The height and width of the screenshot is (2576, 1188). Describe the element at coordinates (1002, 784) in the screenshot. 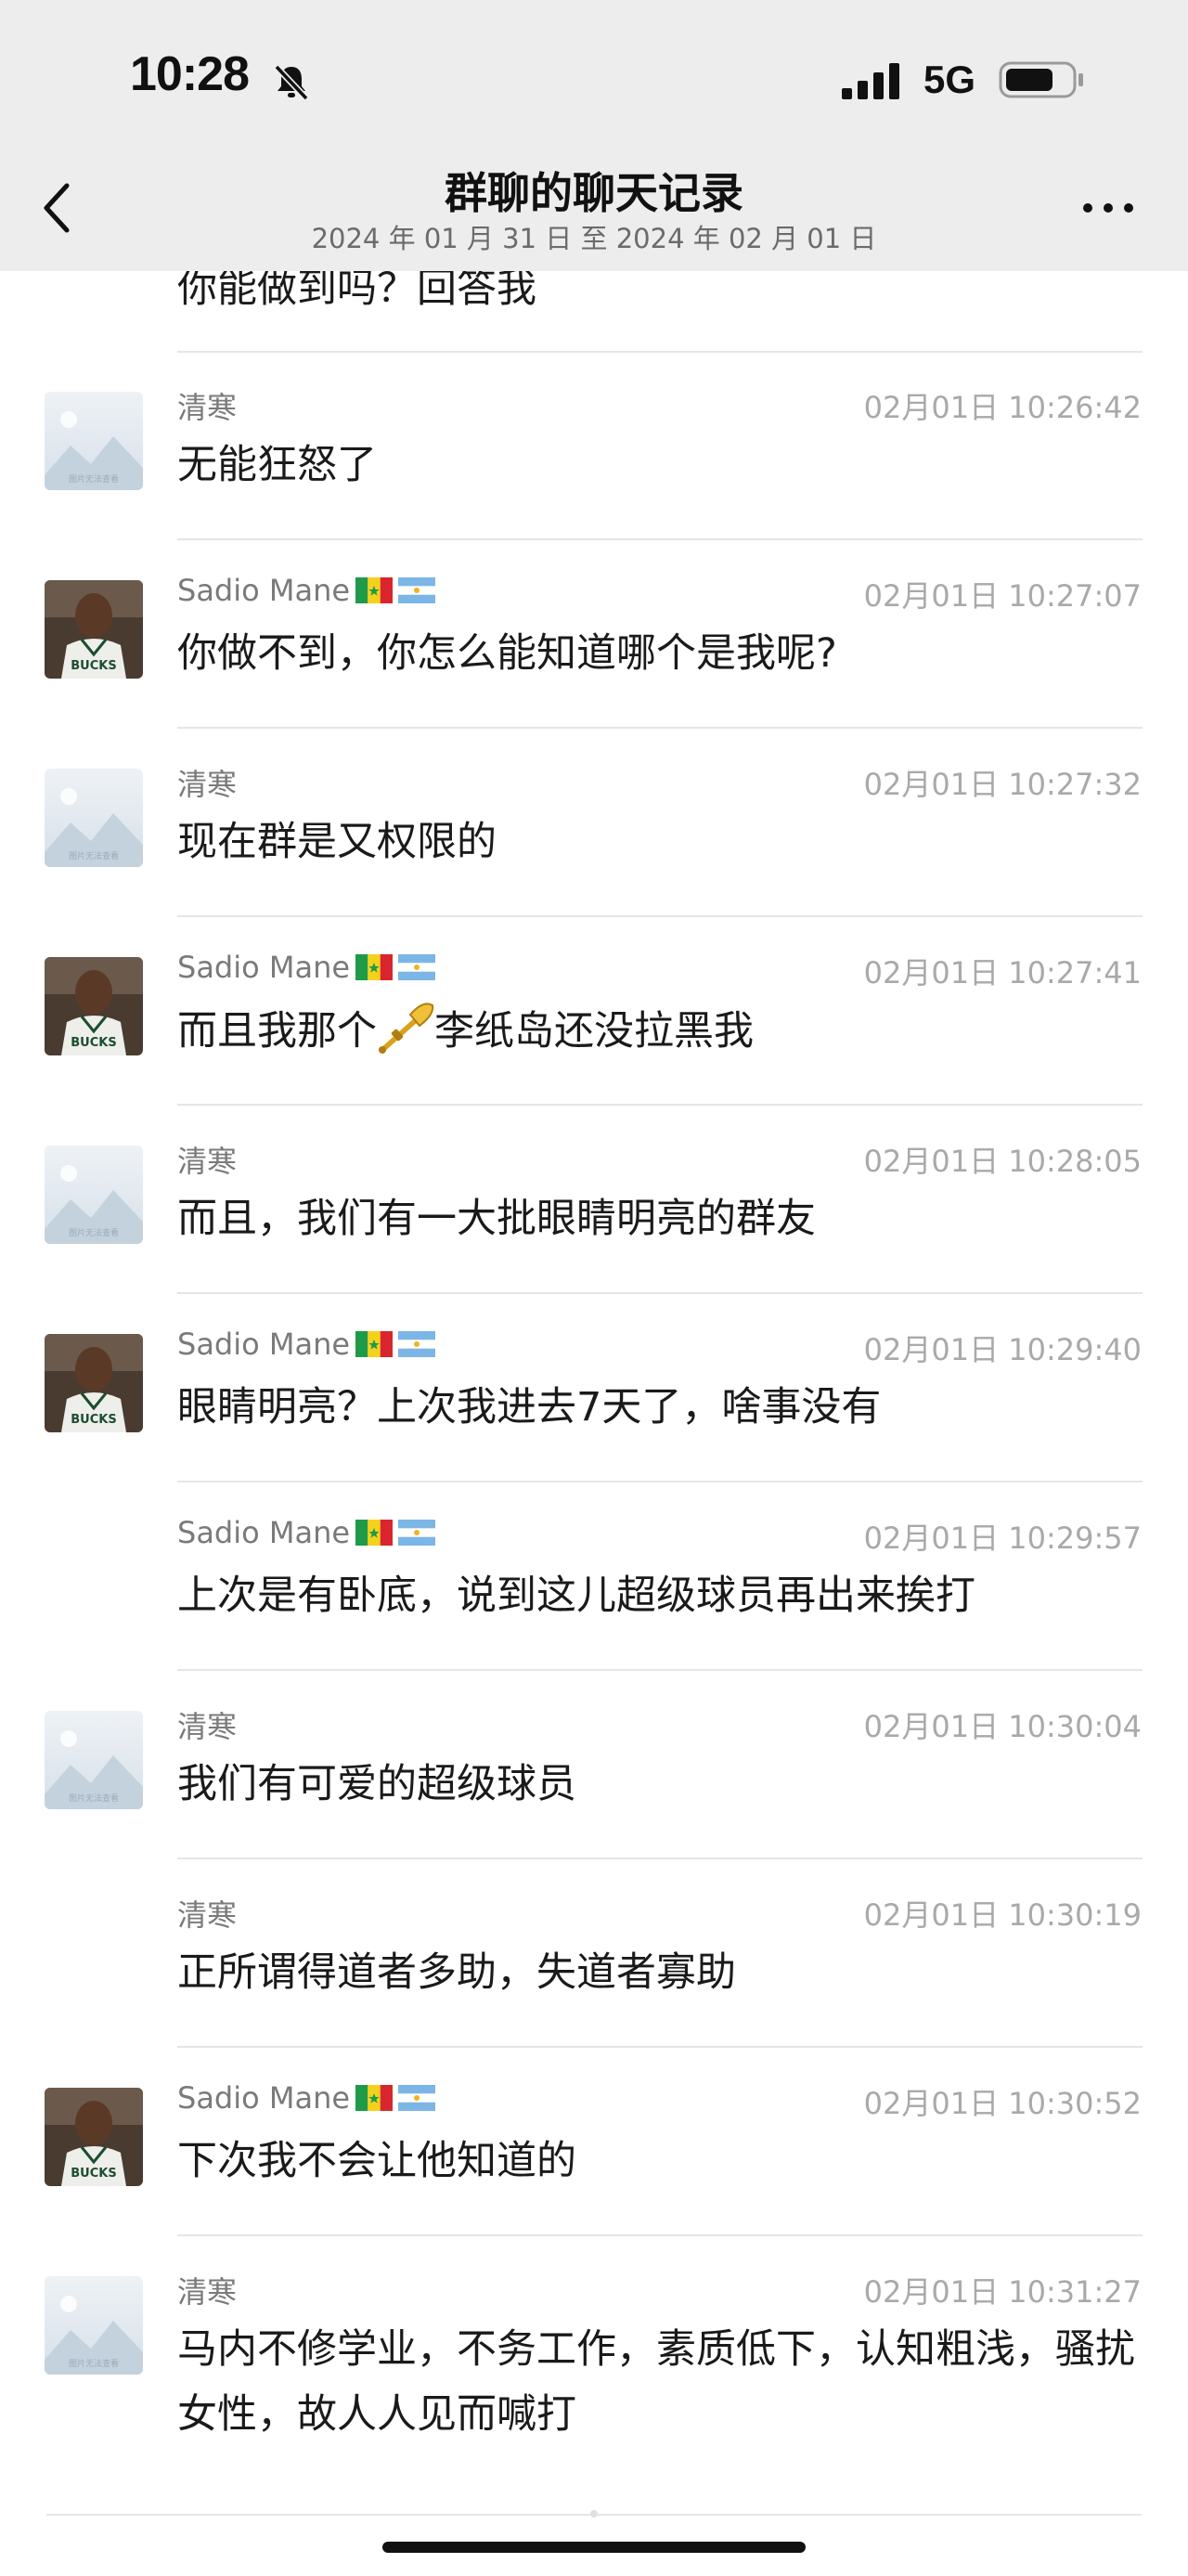

I see `message-time: 02月01日 10:27:32` at that location.